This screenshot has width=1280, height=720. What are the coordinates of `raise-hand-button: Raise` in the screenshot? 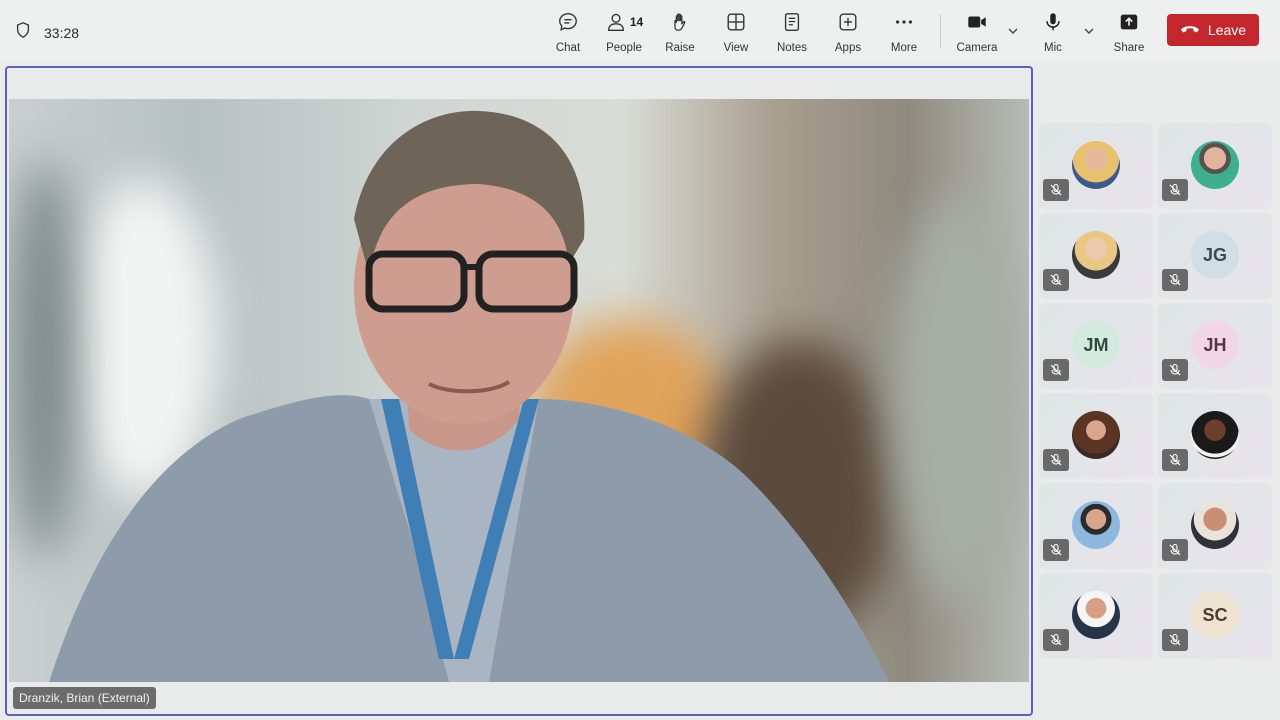 It's located at (680, 32).